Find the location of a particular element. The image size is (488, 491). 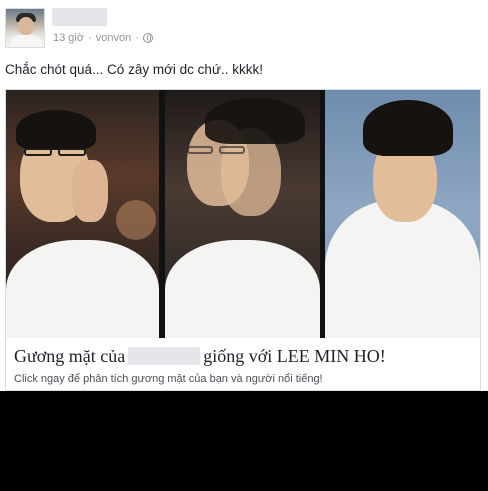

post-meta: 13 giờ · vonvon · is located at coordinates (103, 38).